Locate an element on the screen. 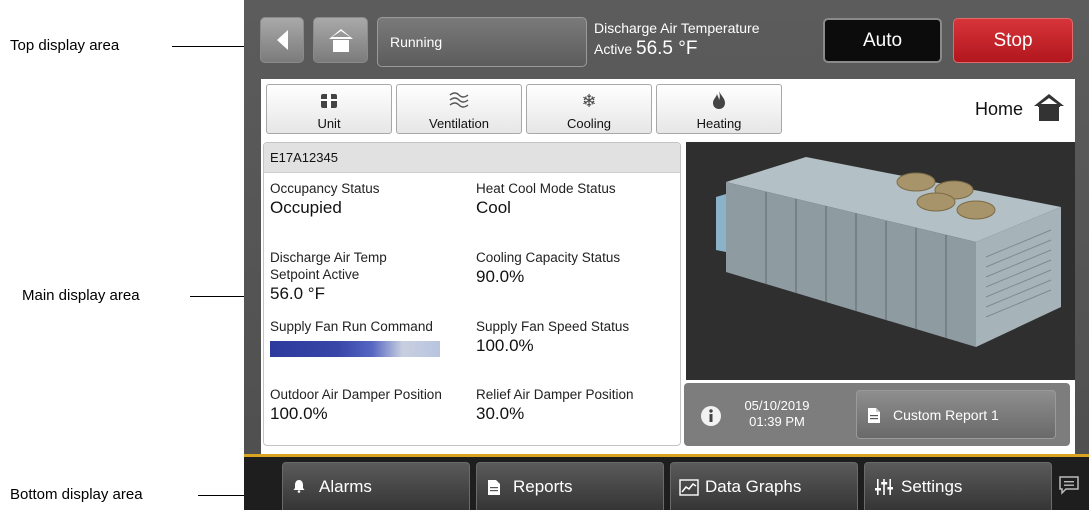 Image resolution: width=1089 pixels, height=510 pixels. data-graphs-label: Data Graphs is located at coordinates (753, 486).